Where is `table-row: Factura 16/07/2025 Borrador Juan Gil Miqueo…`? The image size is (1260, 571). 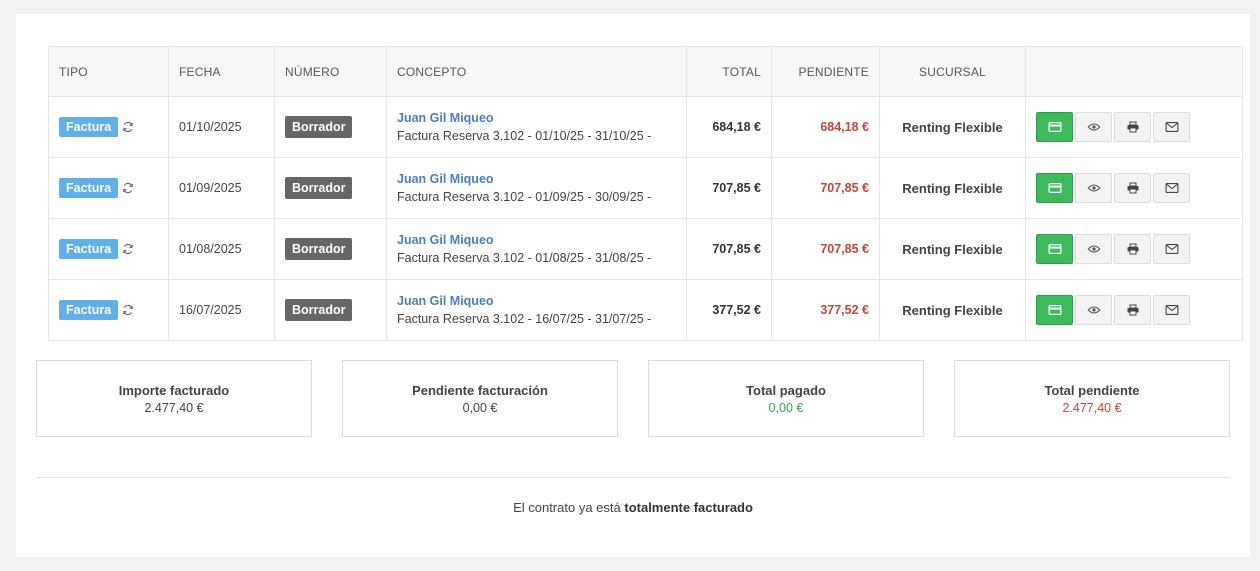 table-row: Factura 16/07/2025 Borrador Juan Gil Miqueo… is located at coordinates (645, 310).